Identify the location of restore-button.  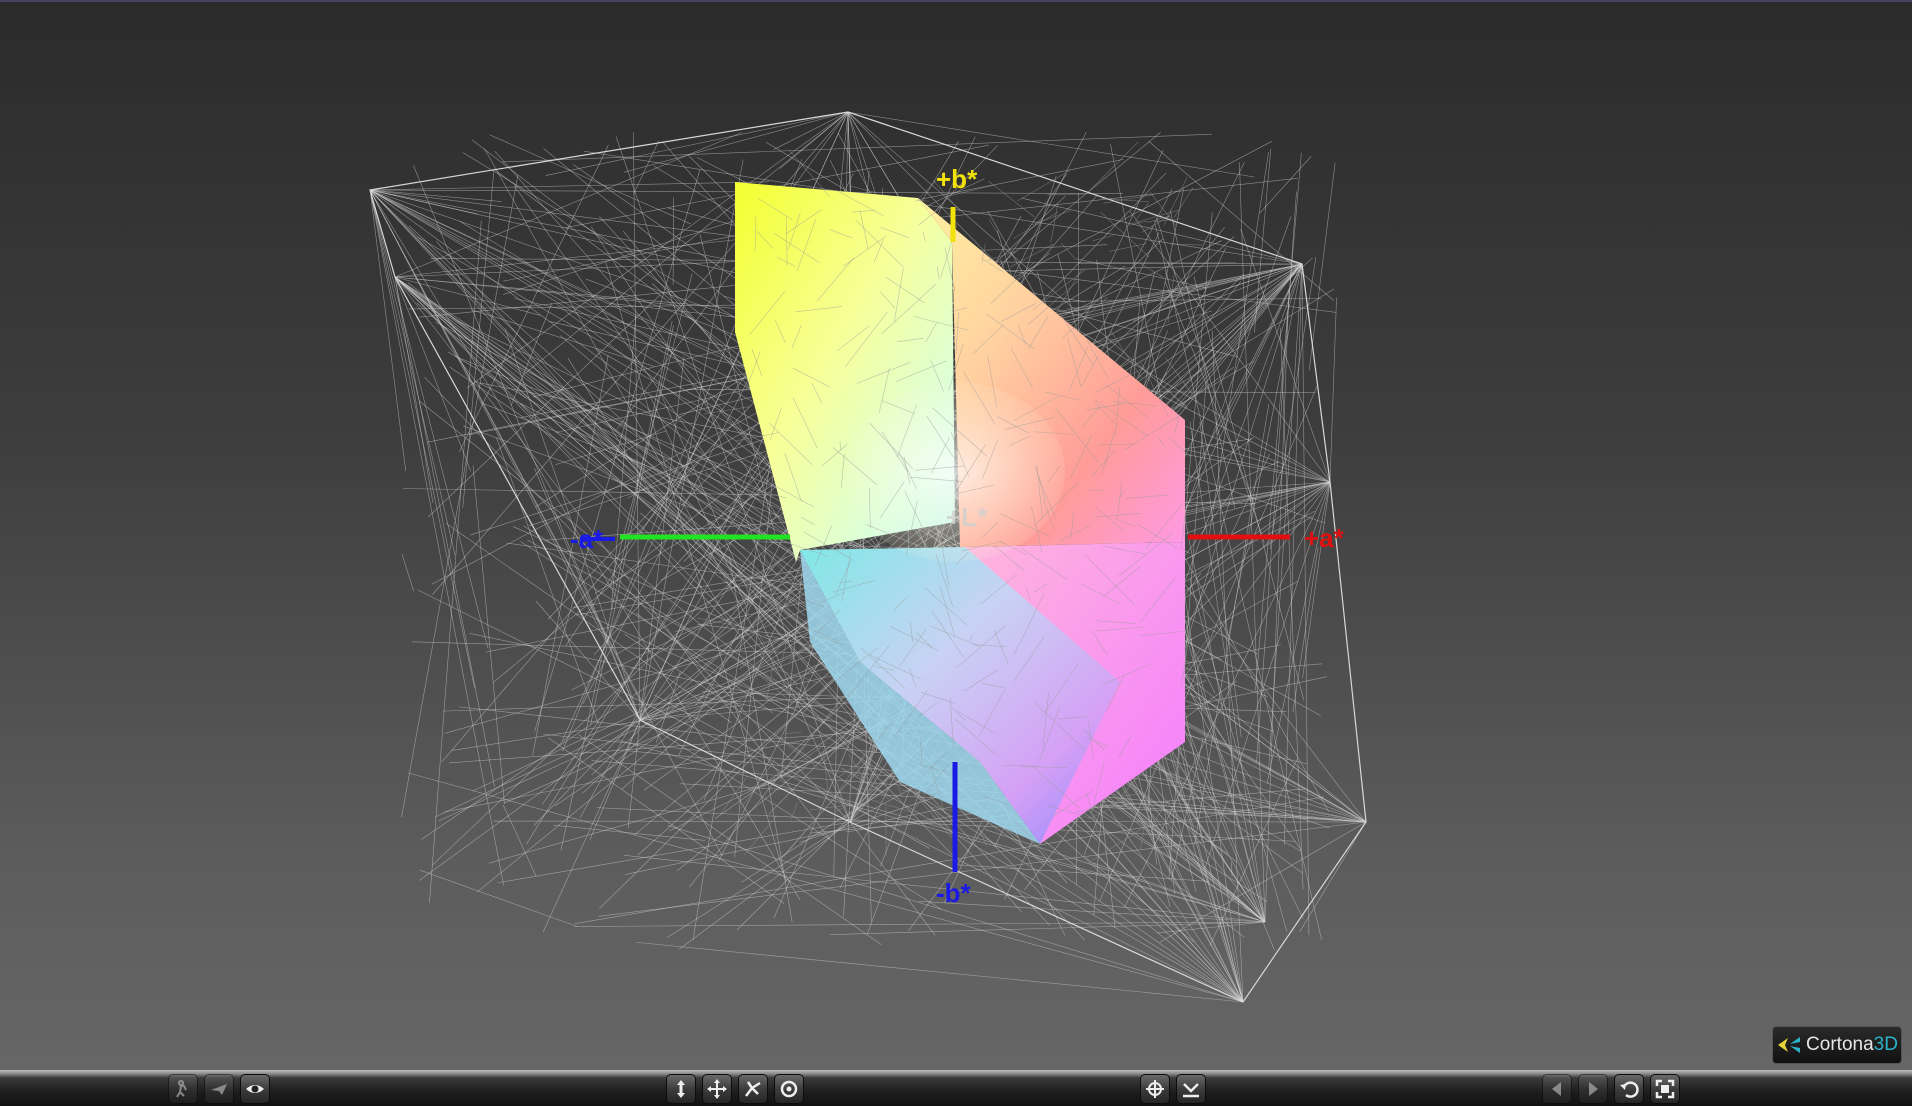
(1629, 1089).